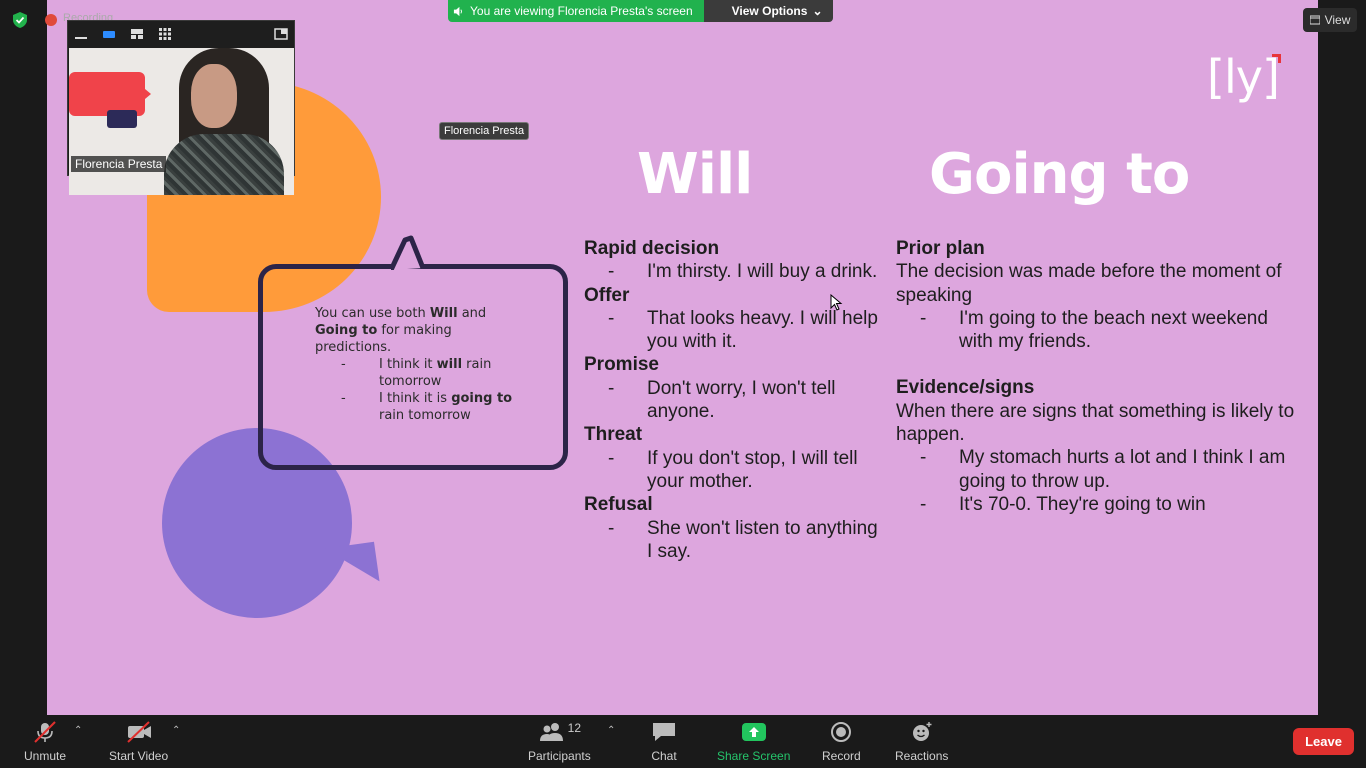 This screenshot has width=1366, height=768. What do you see at coordinates (922, 731) in the screenshot?
I see `reactions-icon` at bounding box center [922, 731].